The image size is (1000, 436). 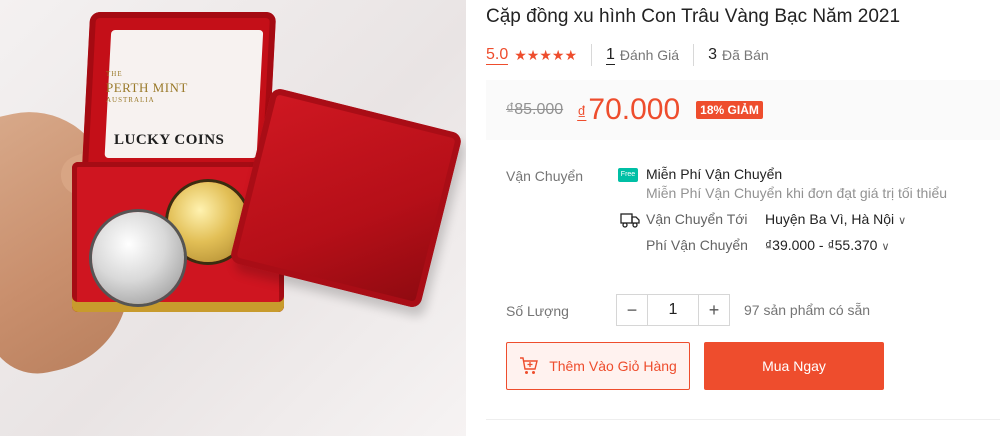 What do you see at coordinates (529, 365) in the screenshot?
I see `cart-icon` at bounding box center [529, 365].